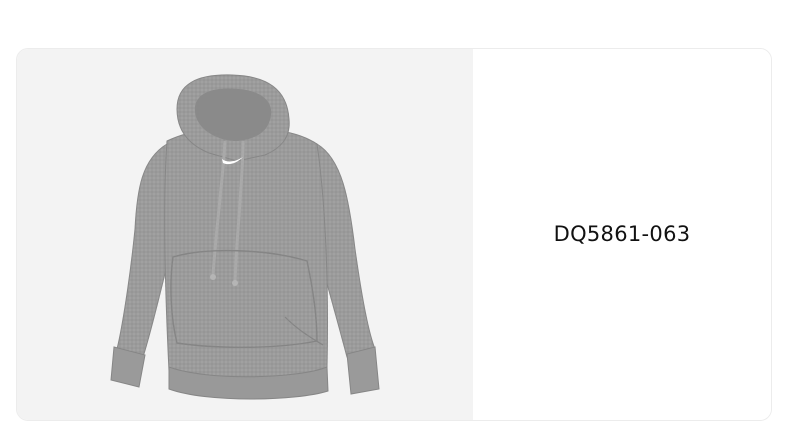  I want to click on hoodie-body, so click(246, 254).